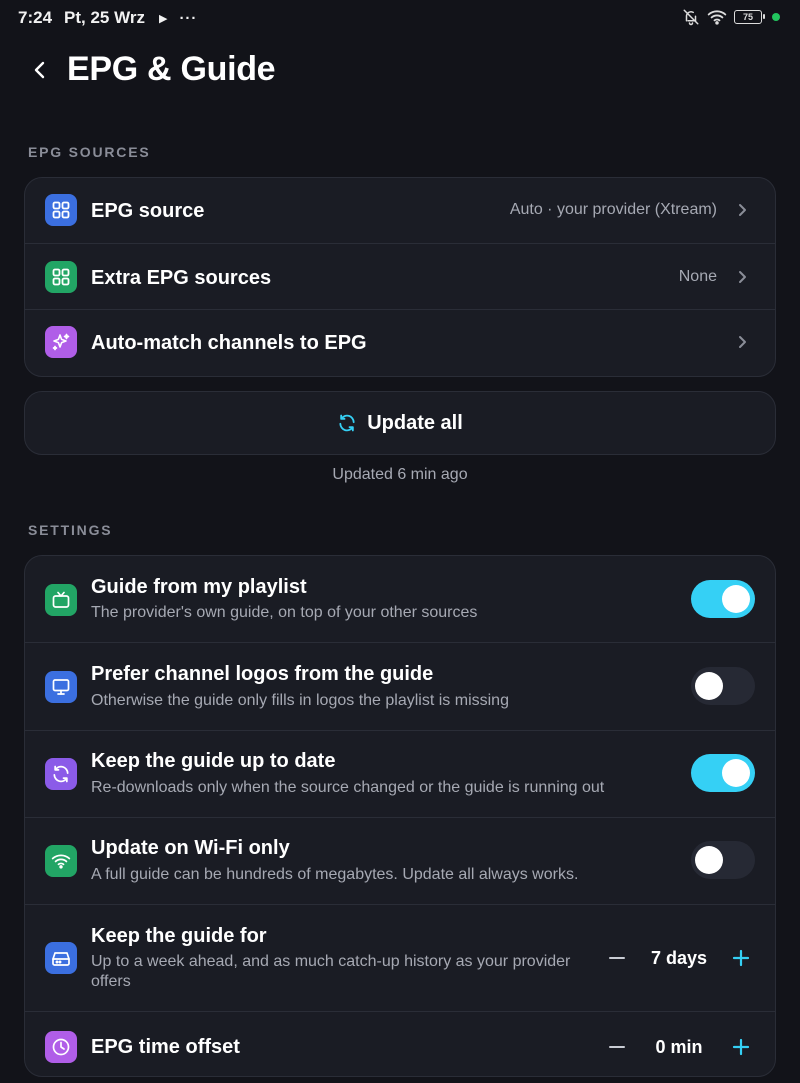  What do you see at coordinates (171, 69) in the screenshot?
I see `page-title: EPG & Guide` at bounding box center [171, 69].